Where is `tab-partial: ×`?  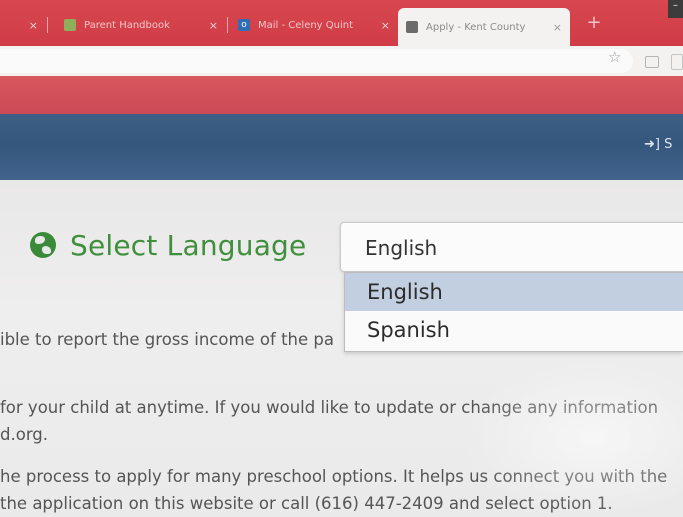
tab-partial: × is located at coordinates (24, 25).